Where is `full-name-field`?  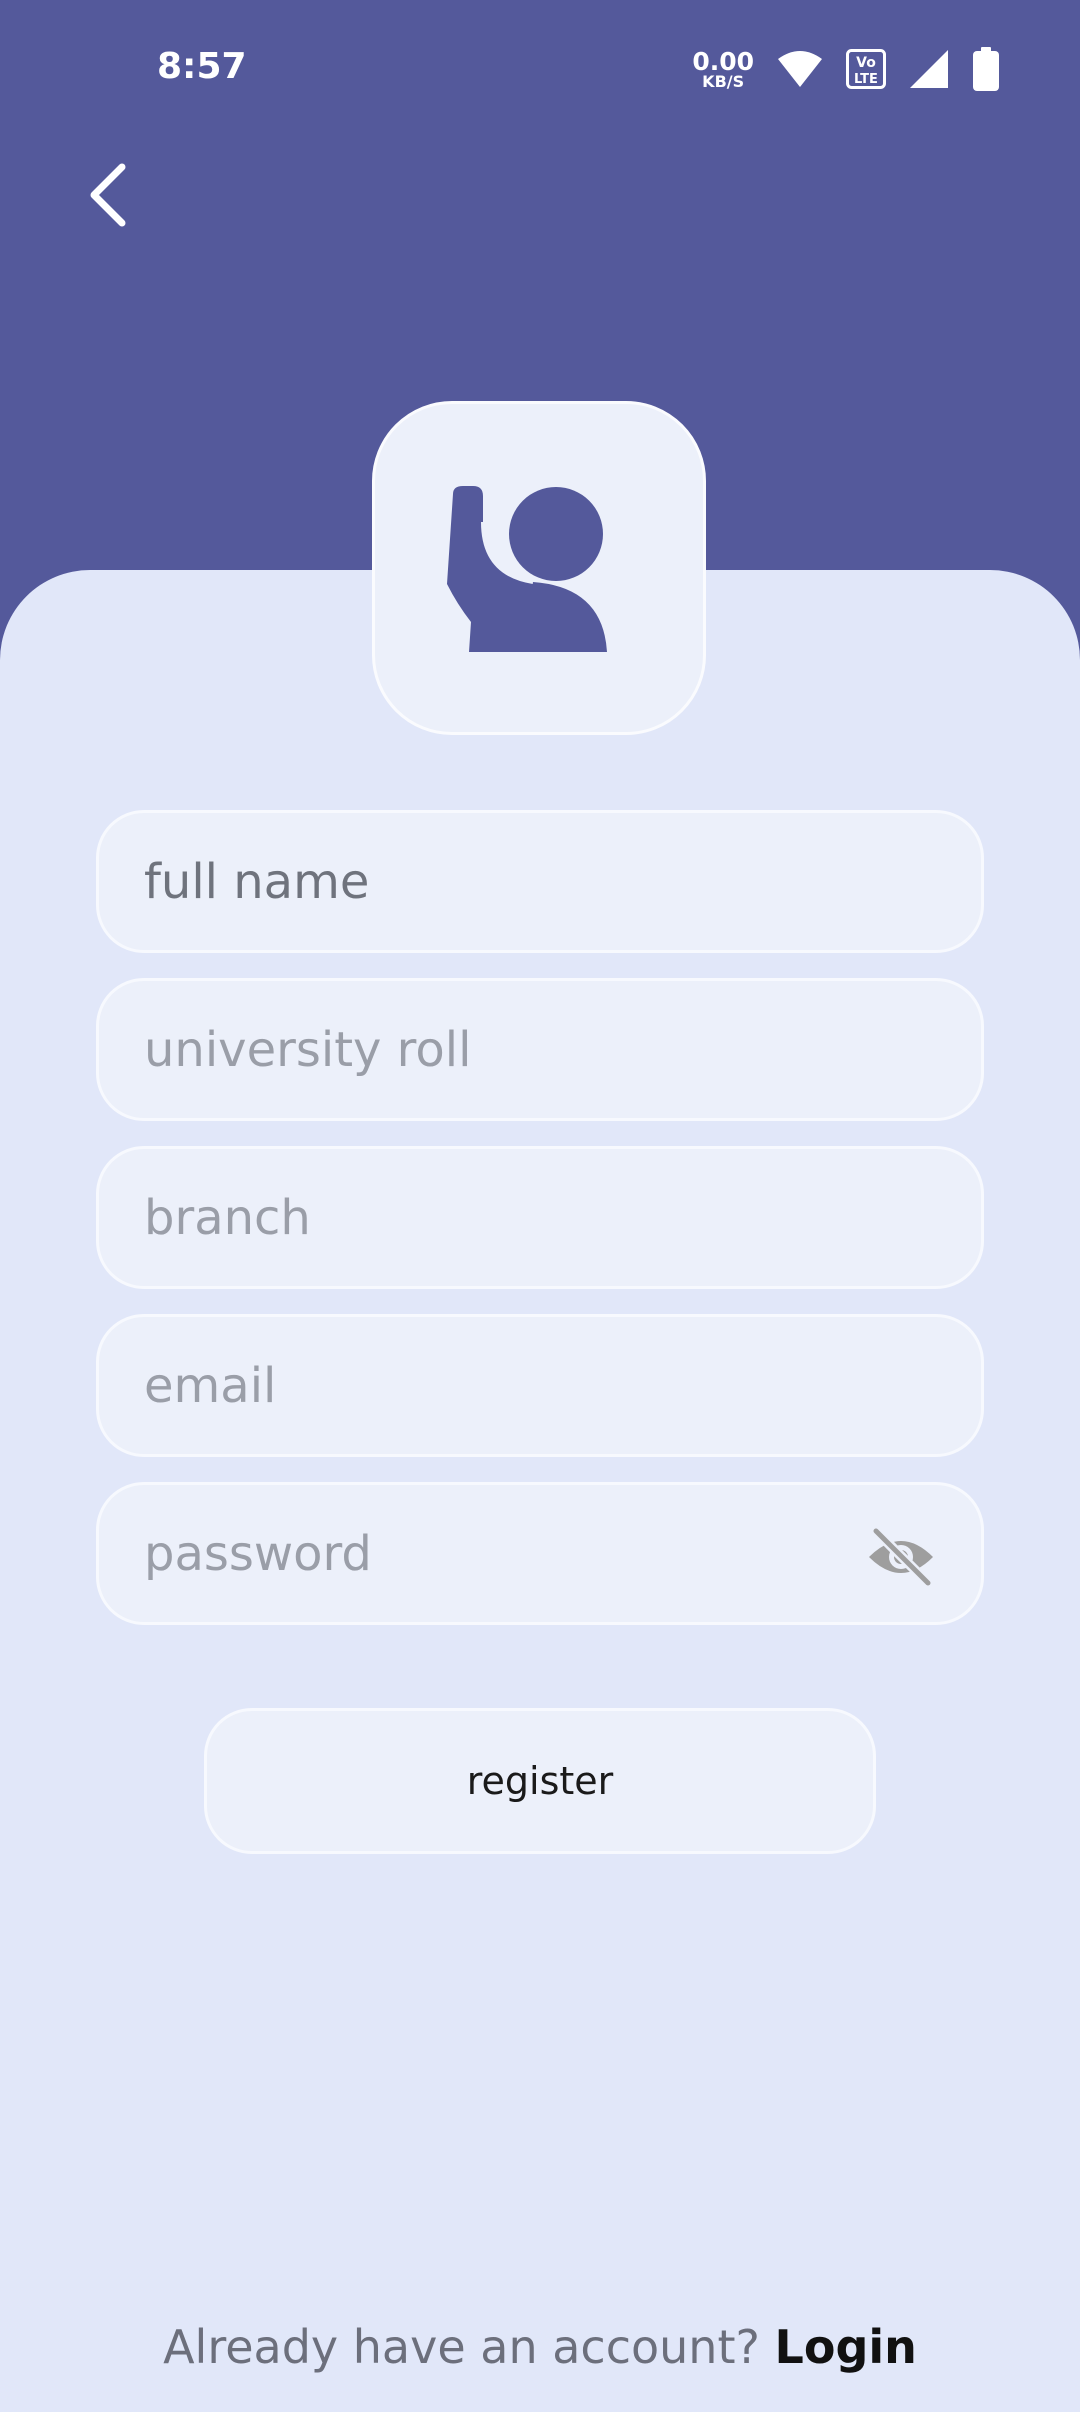
full-name-field is located at coordinates (540, 881).